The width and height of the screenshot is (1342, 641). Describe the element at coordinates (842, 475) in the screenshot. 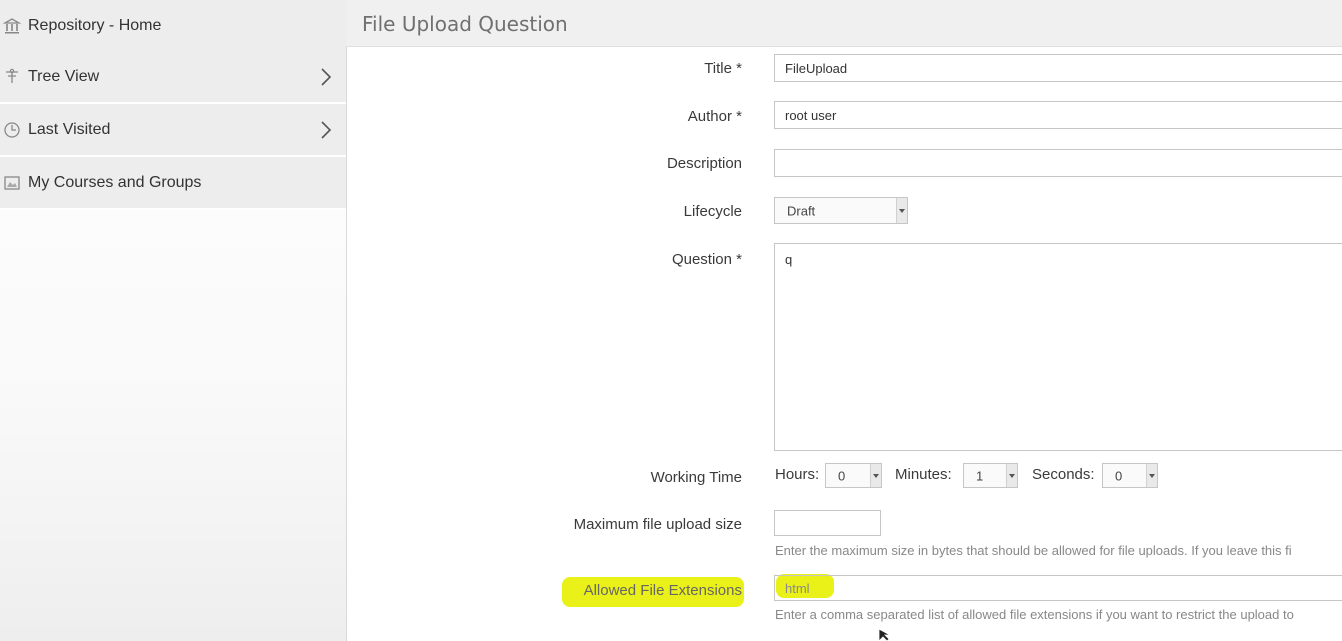

I see `hours-selected-value: 0` at that location.